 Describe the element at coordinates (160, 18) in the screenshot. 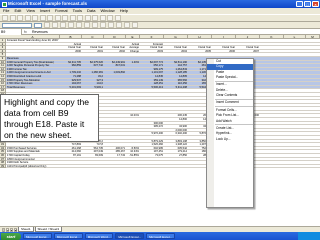

I see `standard-toolbar` at that location.